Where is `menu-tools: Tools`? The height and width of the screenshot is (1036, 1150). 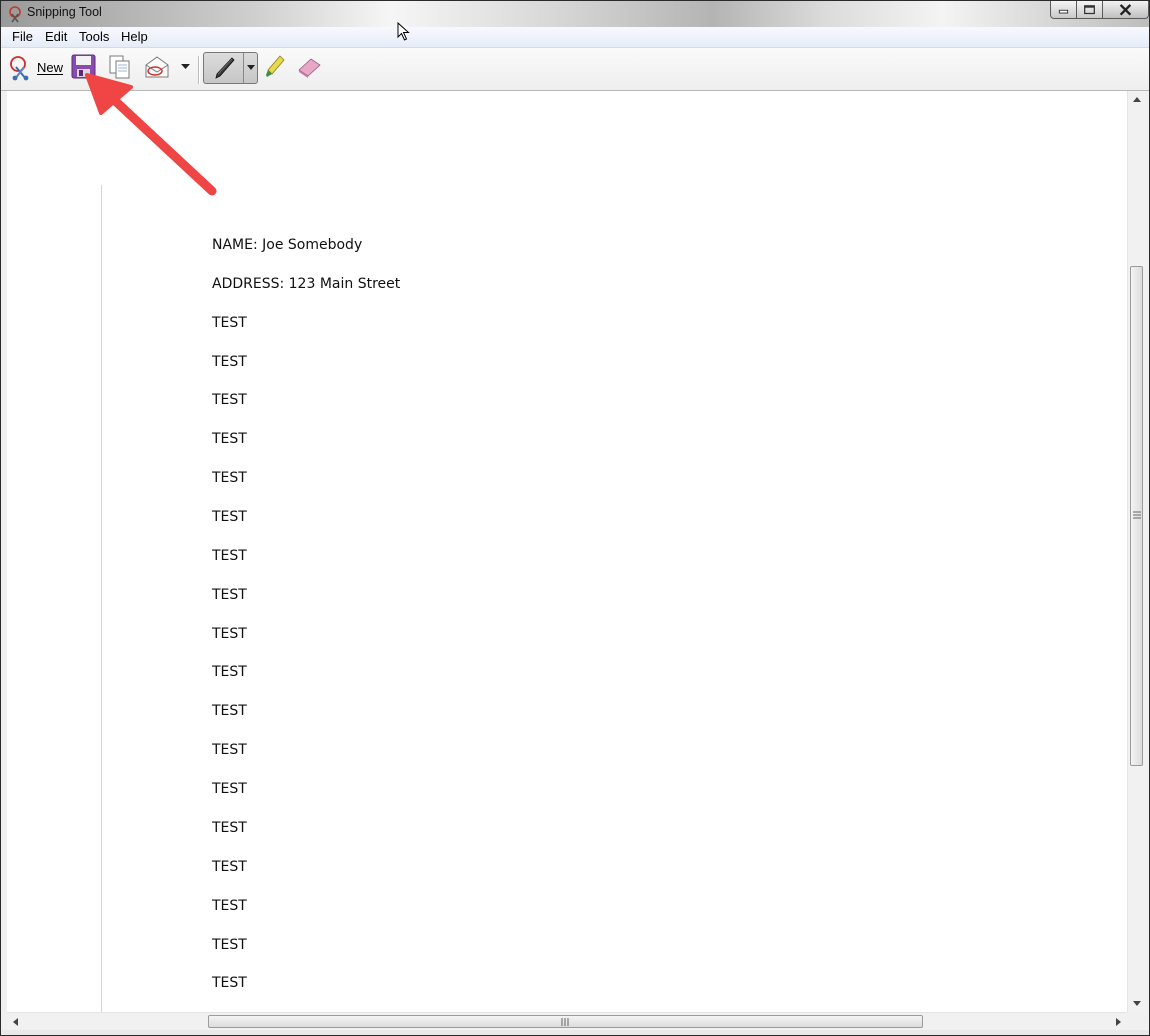 menu-tools: Tools is located at coordinates (94, 36).